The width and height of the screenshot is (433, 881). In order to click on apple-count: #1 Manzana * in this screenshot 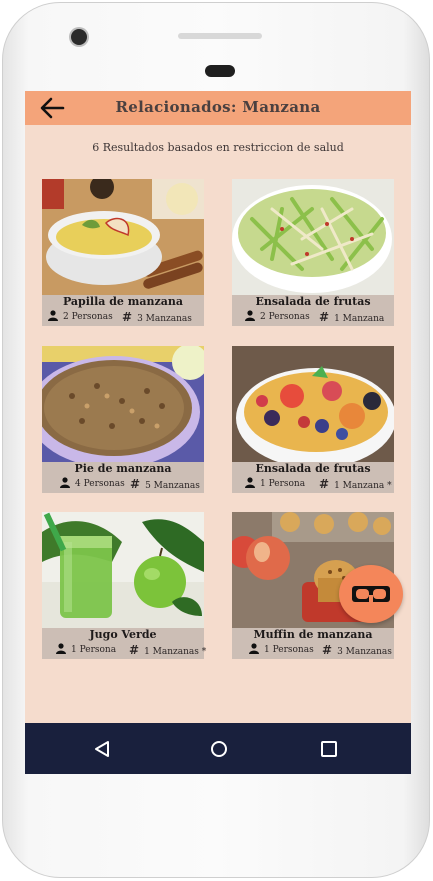, I will do `click(355, 484)`.